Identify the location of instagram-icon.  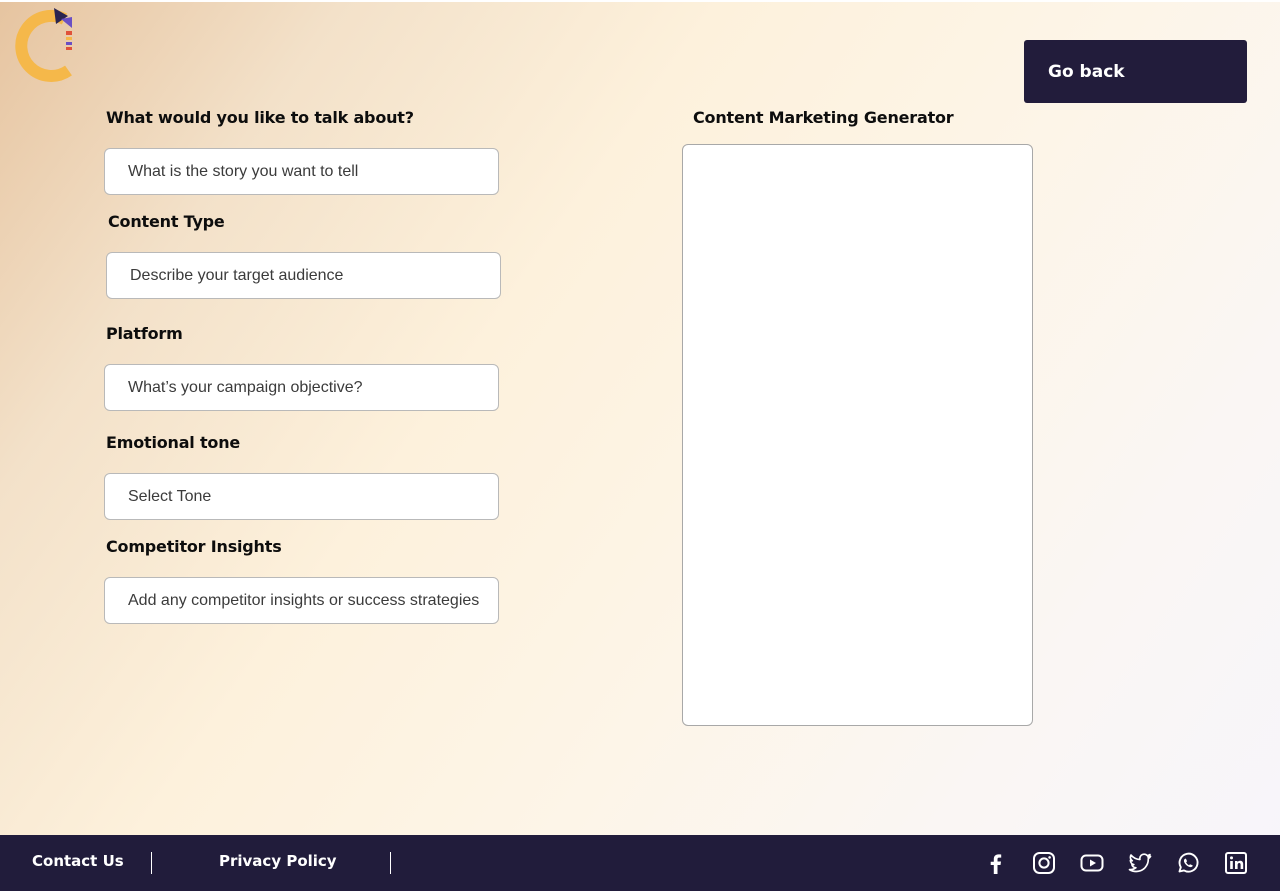
(1044, 863).